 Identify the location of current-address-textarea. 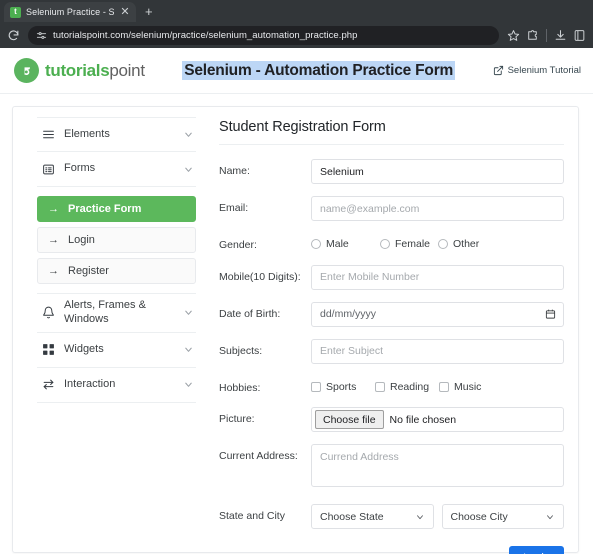
(437, 466).